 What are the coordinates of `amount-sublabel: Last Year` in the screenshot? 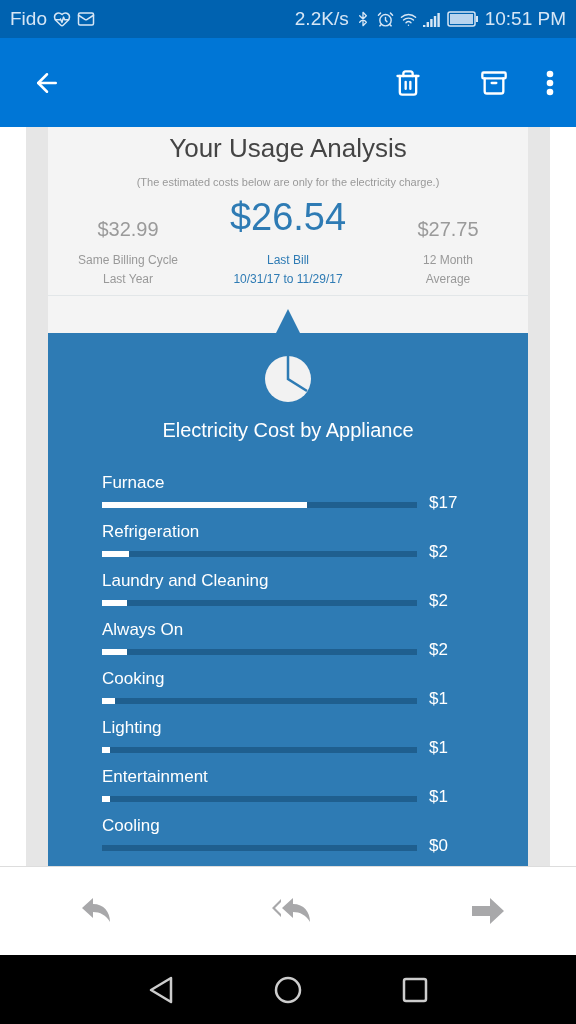 It's located at (127, 279).